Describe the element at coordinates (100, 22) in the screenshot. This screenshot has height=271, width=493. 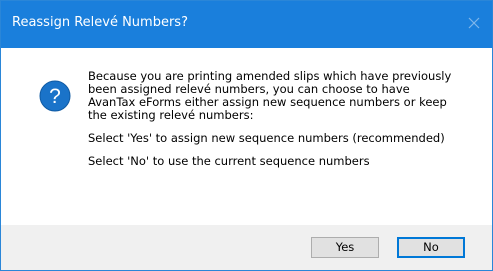
I see `dialog-title: Reassign Relevé Numbers?` at that location.